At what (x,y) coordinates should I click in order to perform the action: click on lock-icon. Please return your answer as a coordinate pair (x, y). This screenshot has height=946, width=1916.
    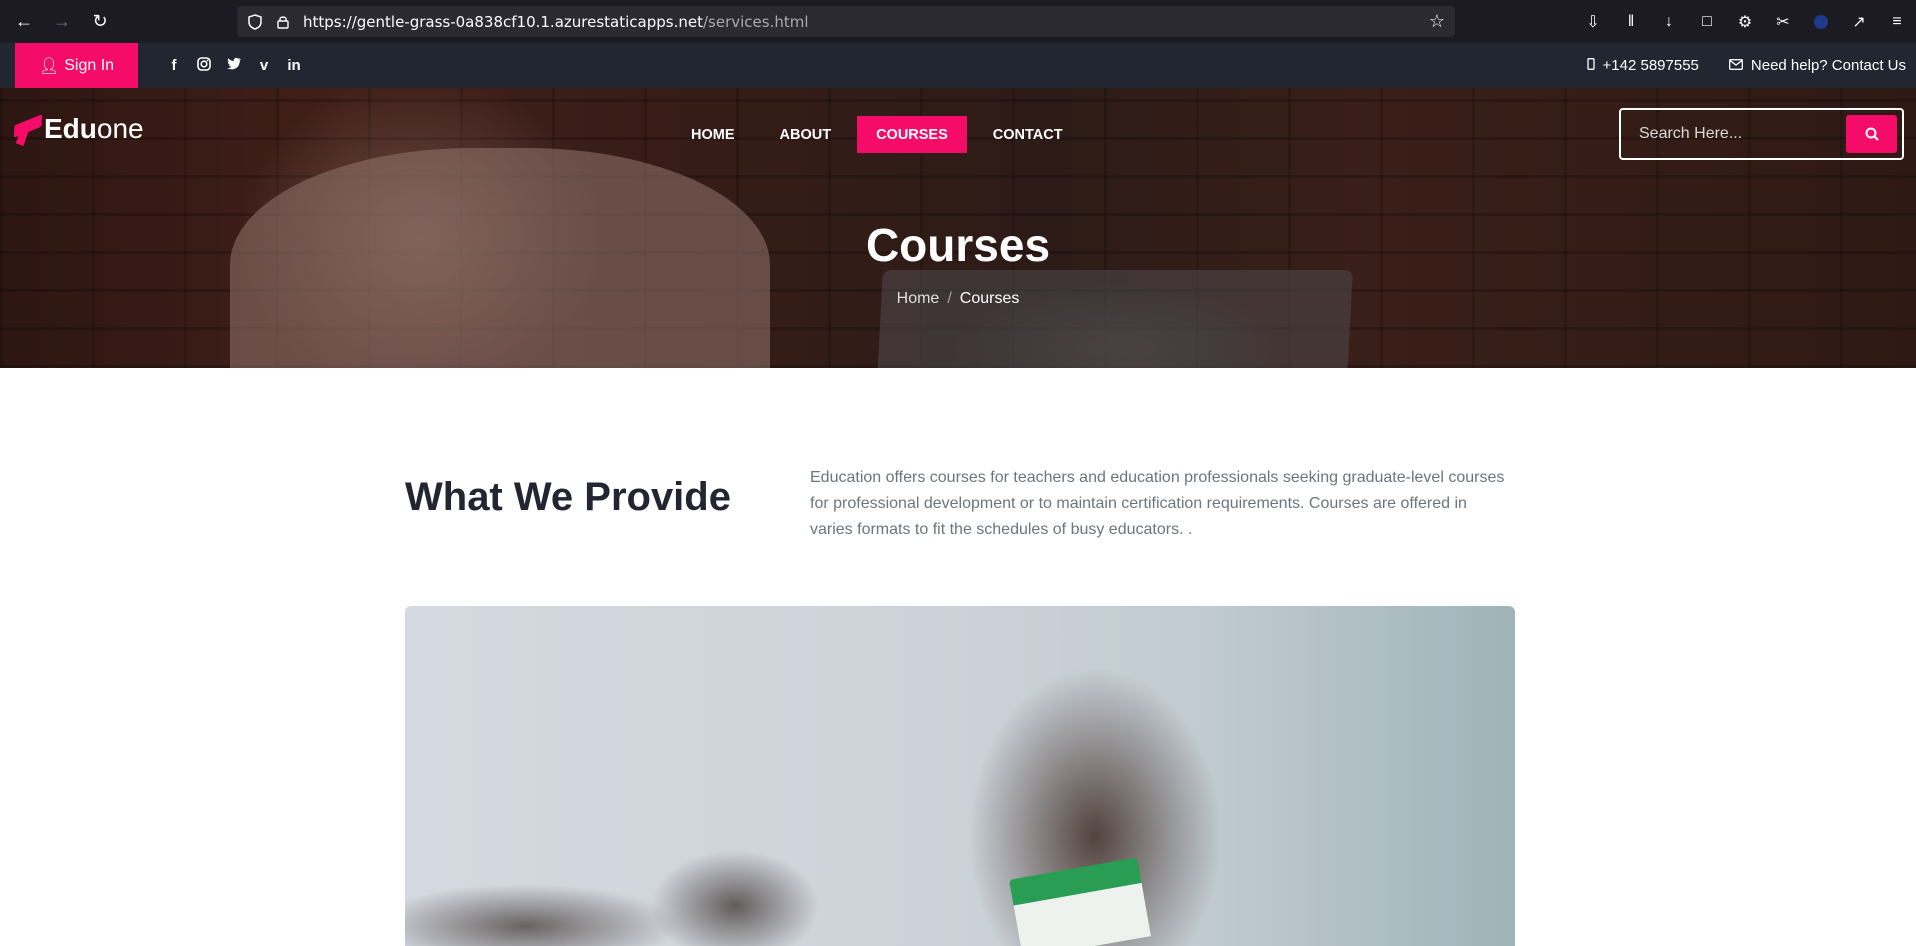
    Looking at the image, I should click on (283, 22).